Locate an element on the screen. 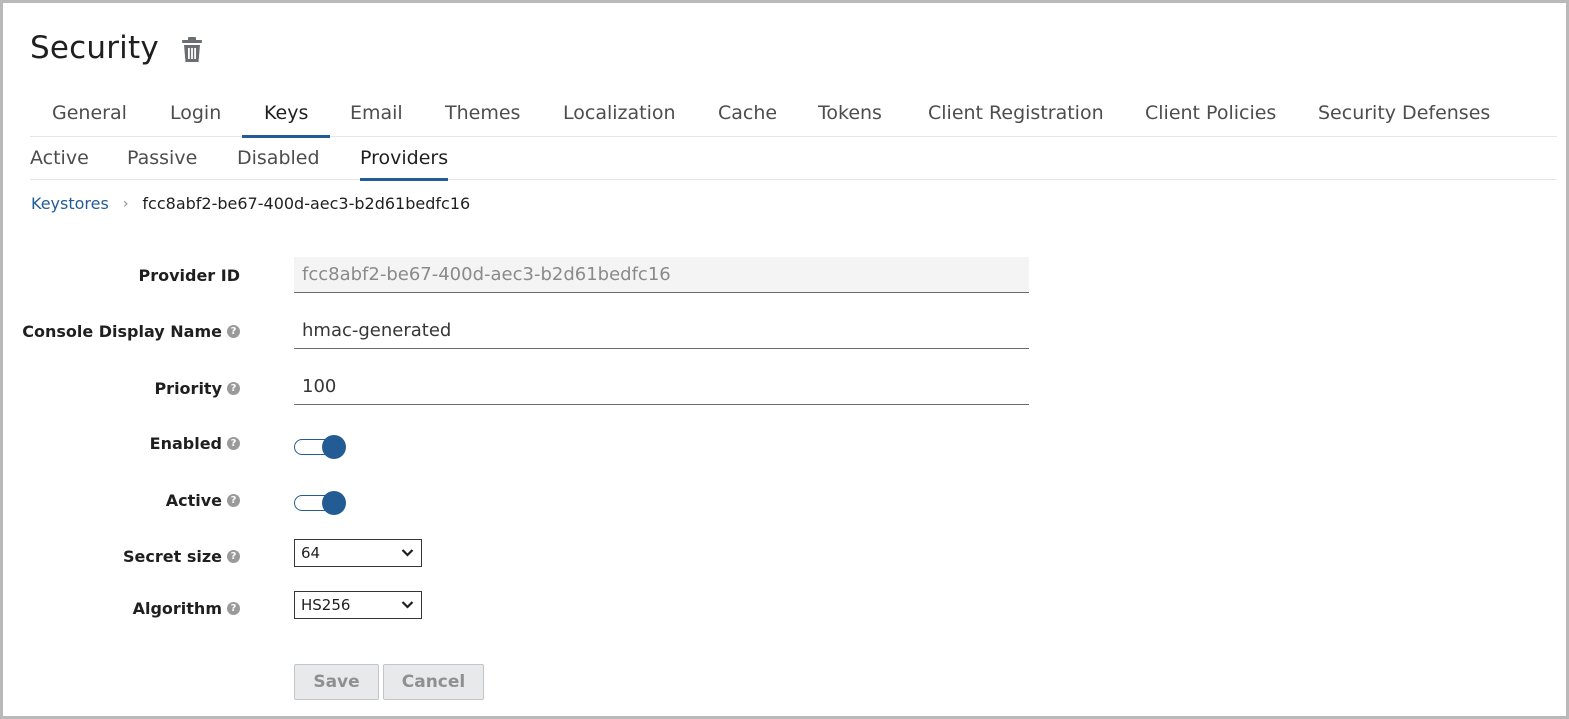  active-toggle is located at coordinates (320, 502).